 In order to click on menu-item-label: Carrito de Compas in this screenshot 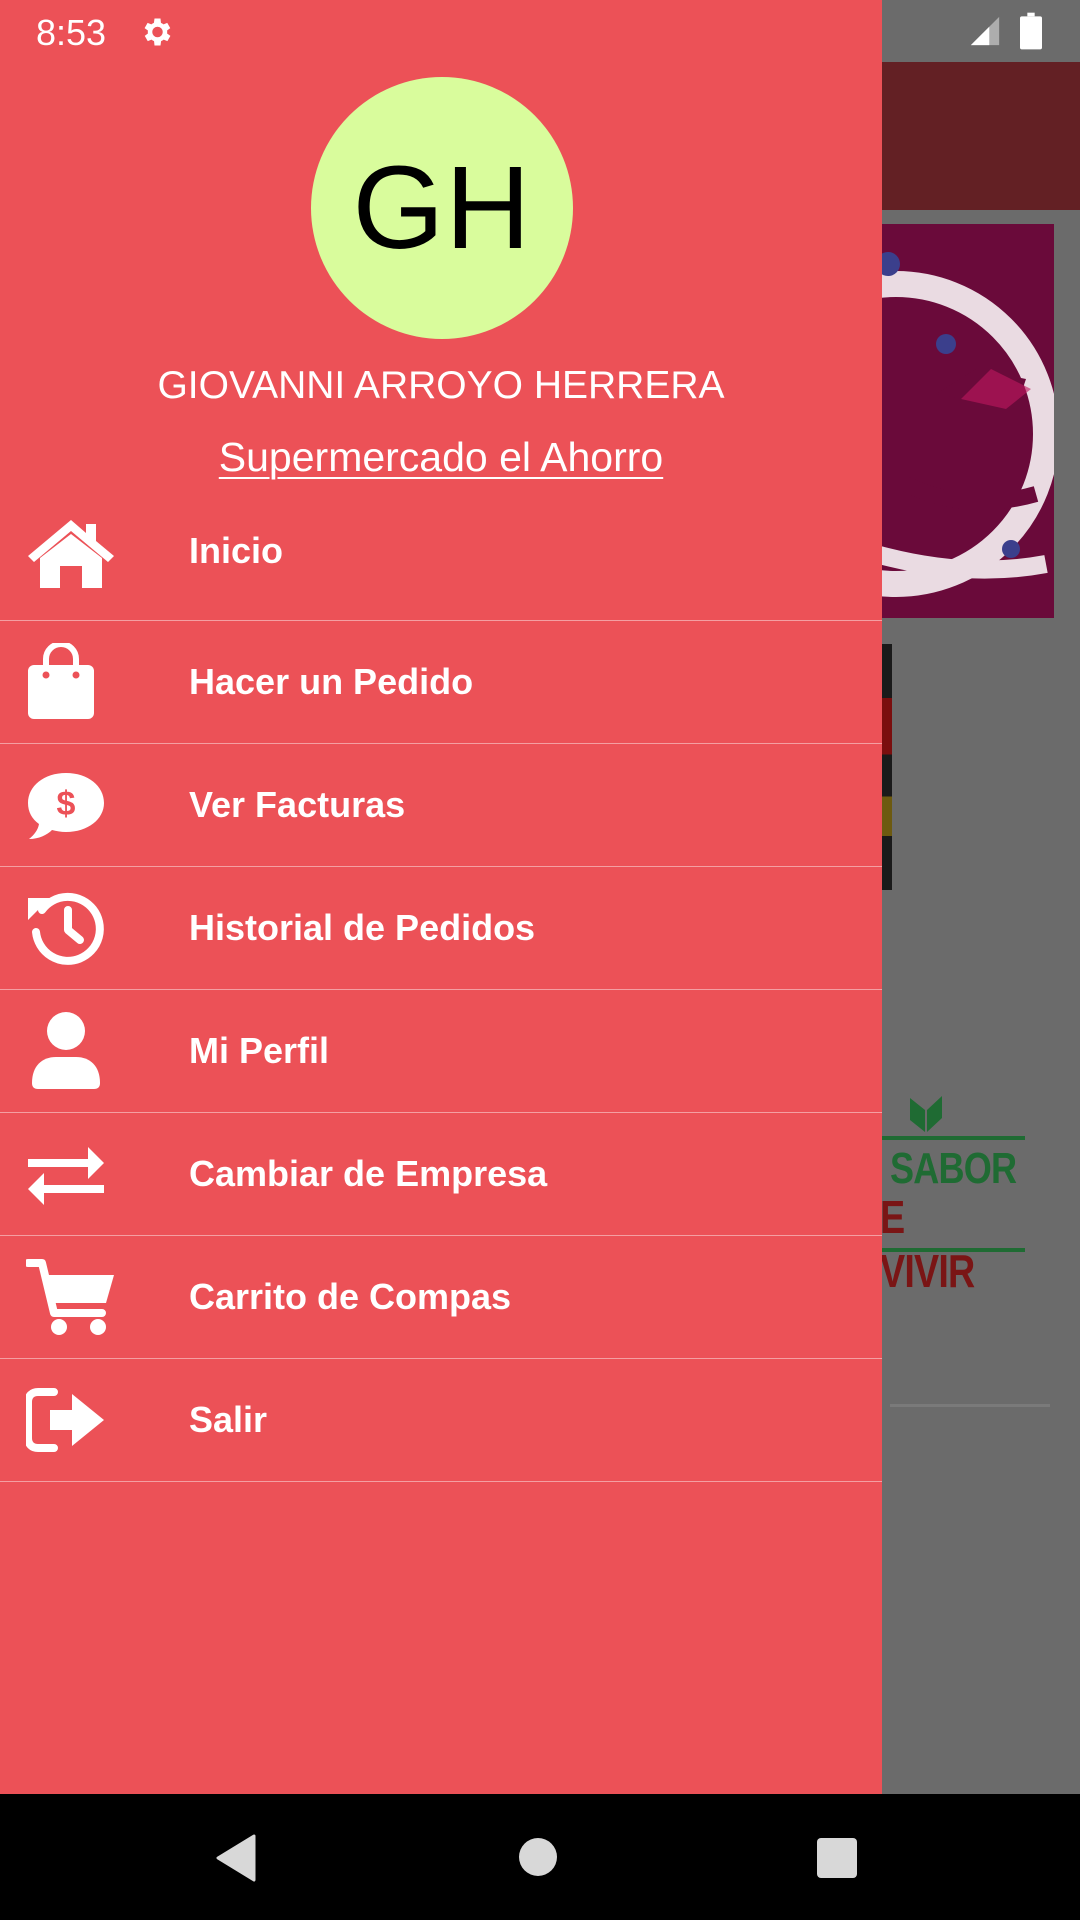, I will do `click(350, 1296)`.